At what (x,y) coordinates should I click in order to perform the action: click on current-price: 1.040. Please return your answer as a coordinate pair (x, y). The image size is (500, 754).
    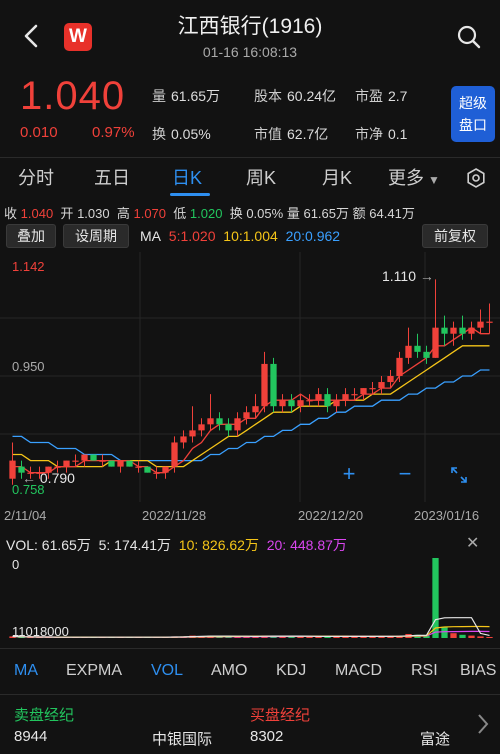
    Looking at the image, I should click on (73, 96).